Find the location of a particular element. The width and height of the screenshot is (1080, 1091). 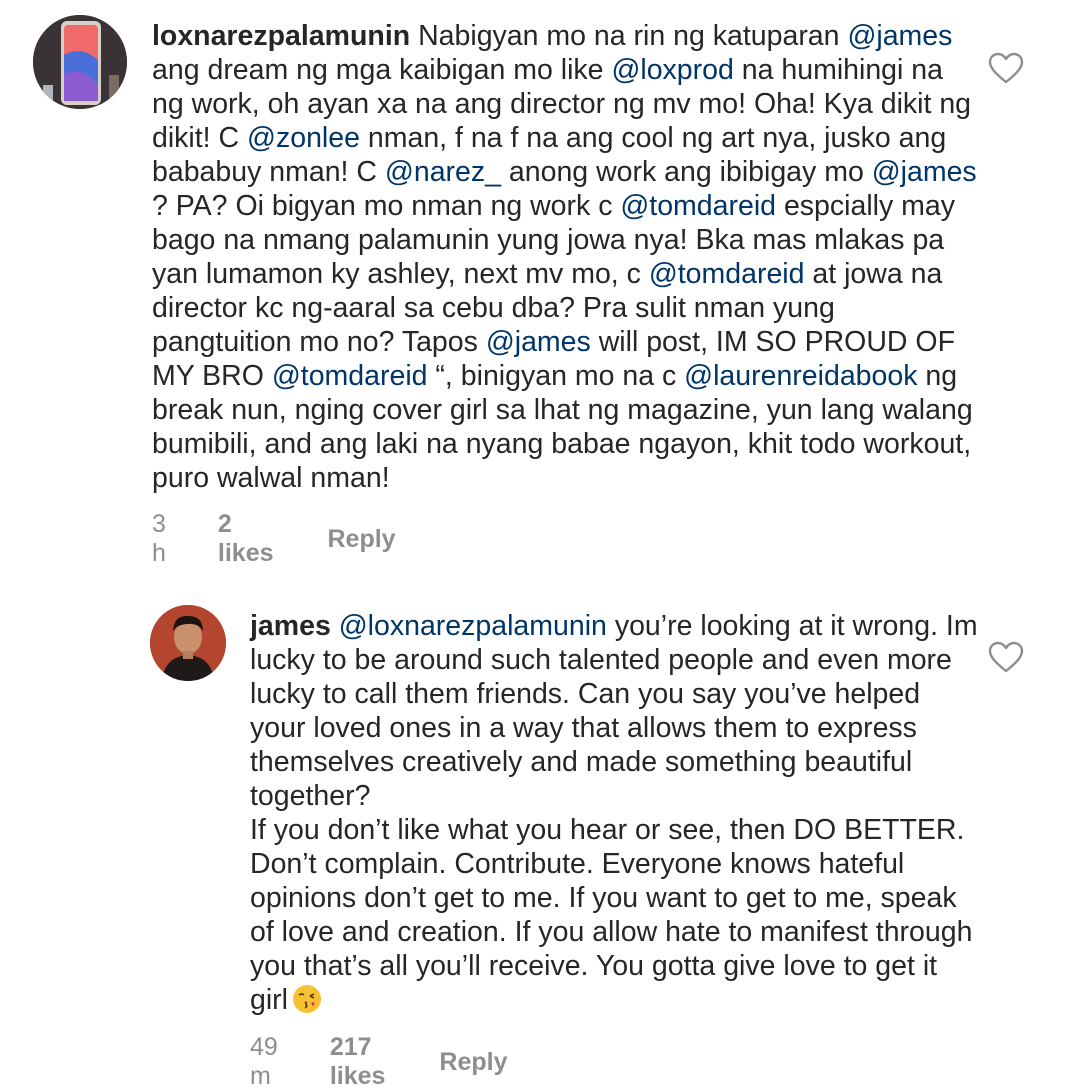

profile-photo-avatar-icon is located at coordinates (188, 643).